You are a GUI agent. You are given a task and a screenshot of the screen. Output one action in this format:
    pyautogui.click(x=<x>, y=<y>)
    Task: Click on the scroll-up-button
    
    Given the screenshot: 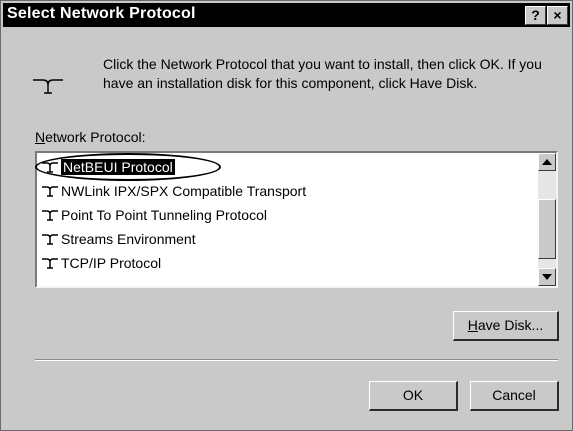 What is the action you would take?
    pyautogui.click(x=547, y=162)
    